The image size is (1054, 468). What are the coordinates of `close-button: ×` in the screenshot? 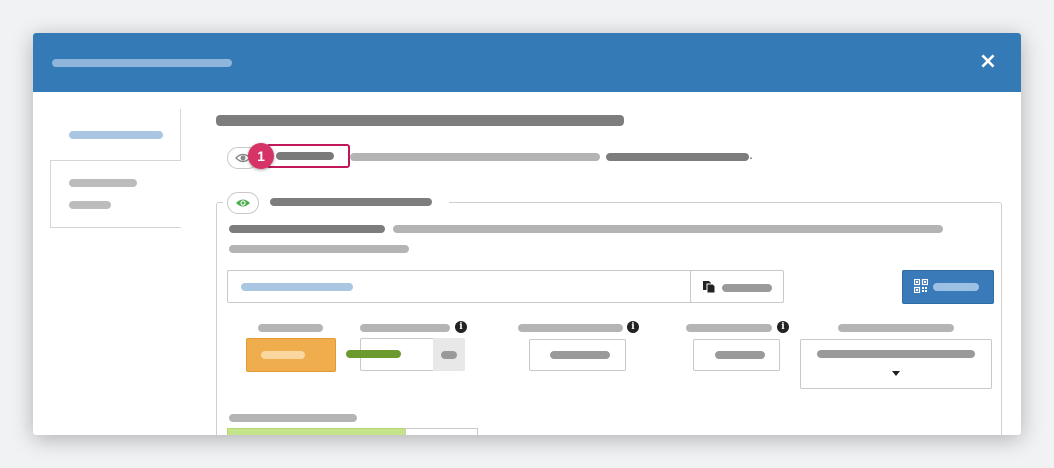 It's located at (988, 62).